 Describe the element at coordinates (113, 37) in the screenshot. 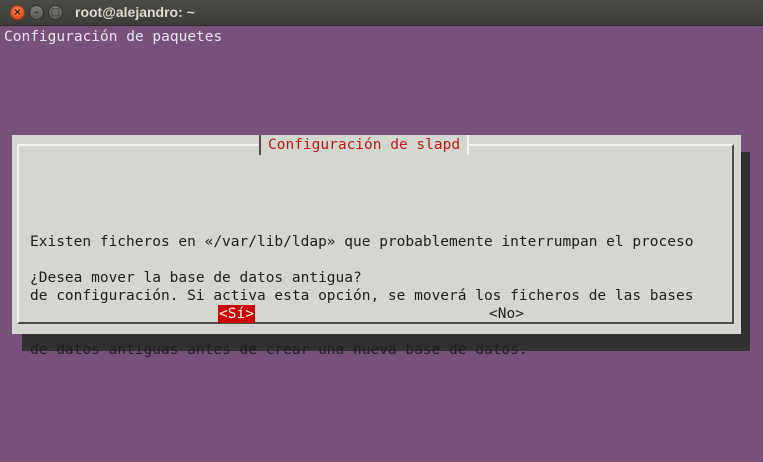

I see `backtitle: Configuración de paquetes` at that location.